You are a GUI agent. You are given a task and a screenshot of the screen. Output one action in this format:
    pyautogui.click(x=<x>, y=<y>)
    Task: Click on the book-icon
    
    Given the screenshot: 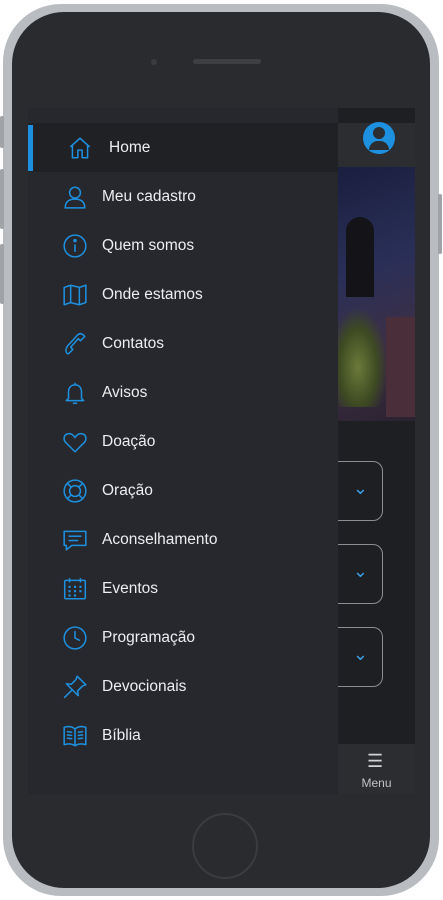 What is the action you would take?
    pyautogui.click(x=75, y=736)
    